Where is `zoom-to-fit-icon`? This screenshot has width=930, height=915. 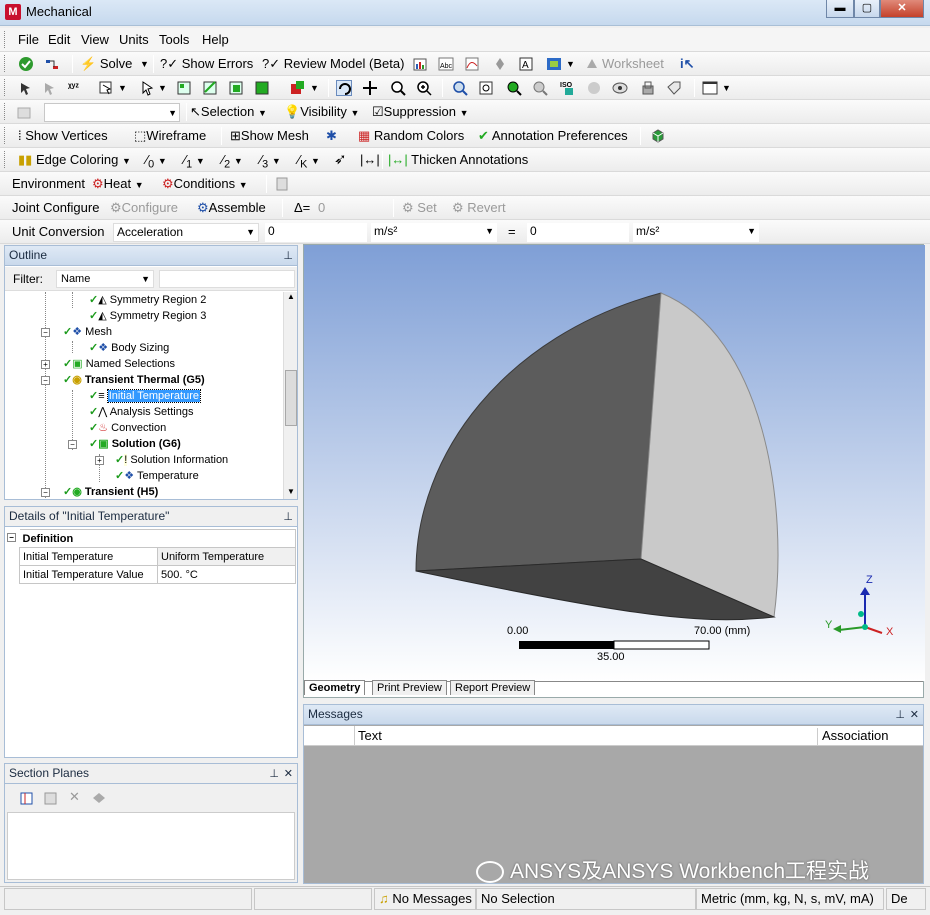 zoom-to-fit-icon is located at coordinates (514, 88).